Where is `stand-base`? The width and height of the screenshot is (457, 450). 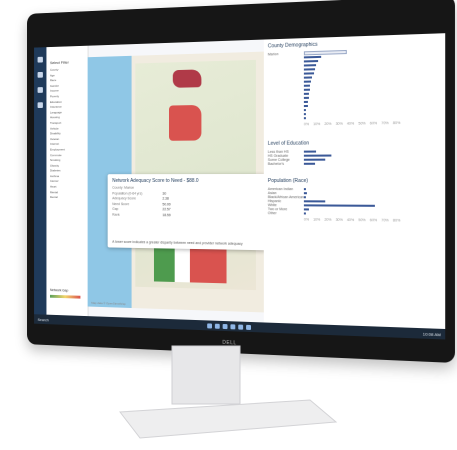 stand-base is located at coordinates (228, 419).